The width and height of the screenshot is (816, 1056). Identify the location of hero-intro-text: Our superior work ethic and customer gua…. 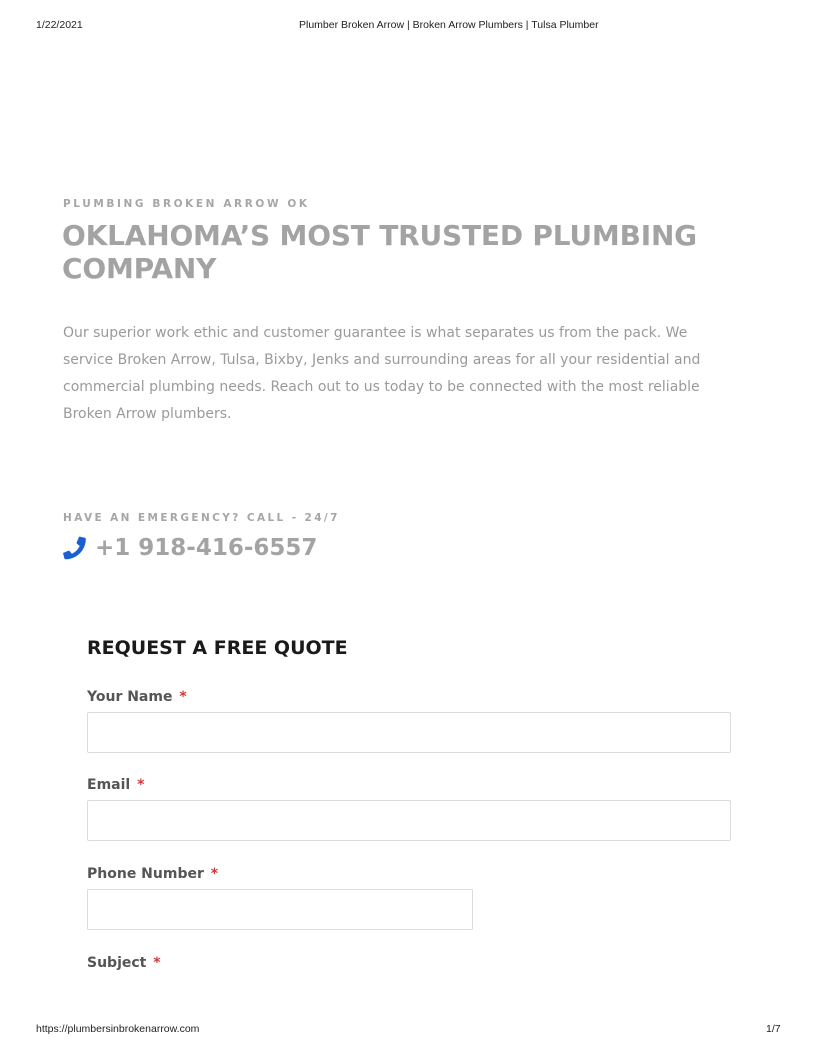
(382, 373).